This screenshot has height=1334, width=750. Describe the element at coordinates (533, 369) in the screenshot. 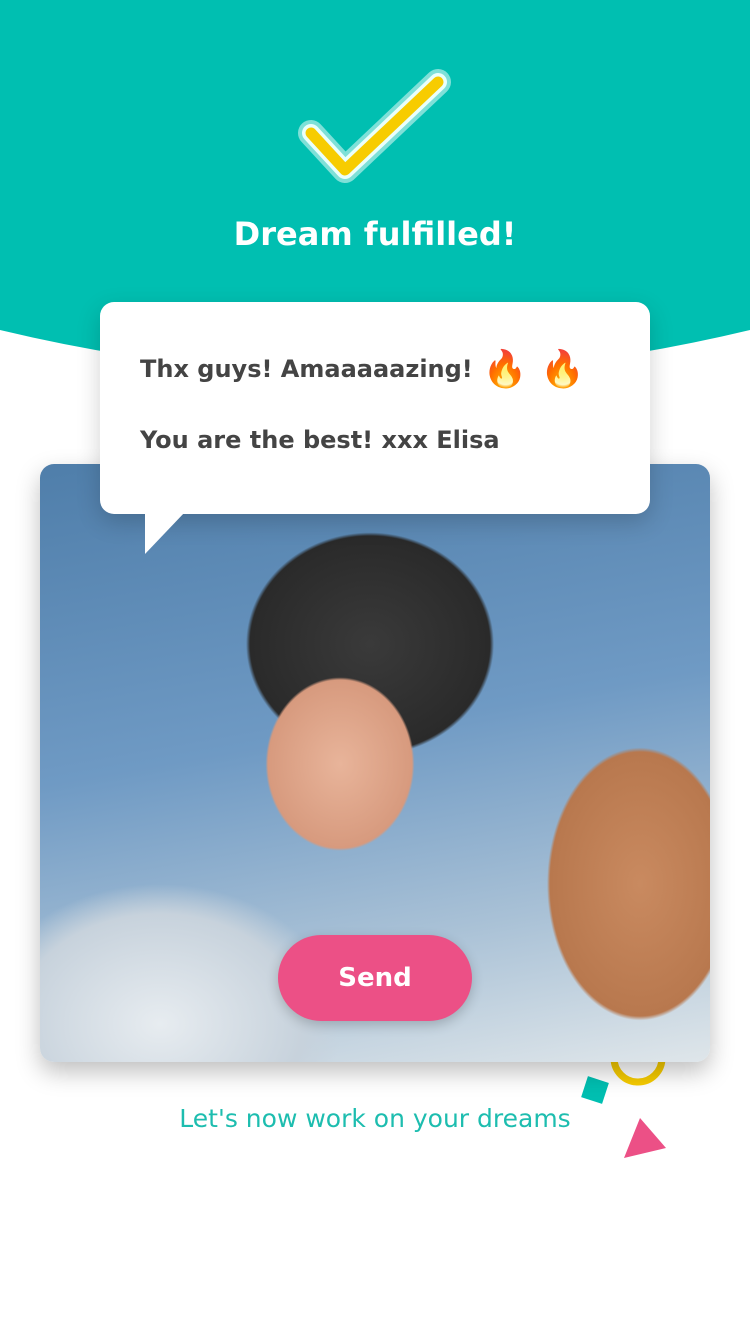

I see `fire-emoji-icon: 🔥 🔥` at that location.